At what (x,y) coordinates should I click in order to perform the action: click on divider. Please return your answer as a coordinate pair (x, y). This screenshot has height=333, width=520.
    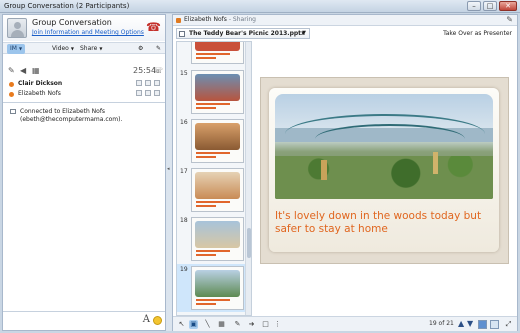
    Looking at the image, I should click on (84, 102).